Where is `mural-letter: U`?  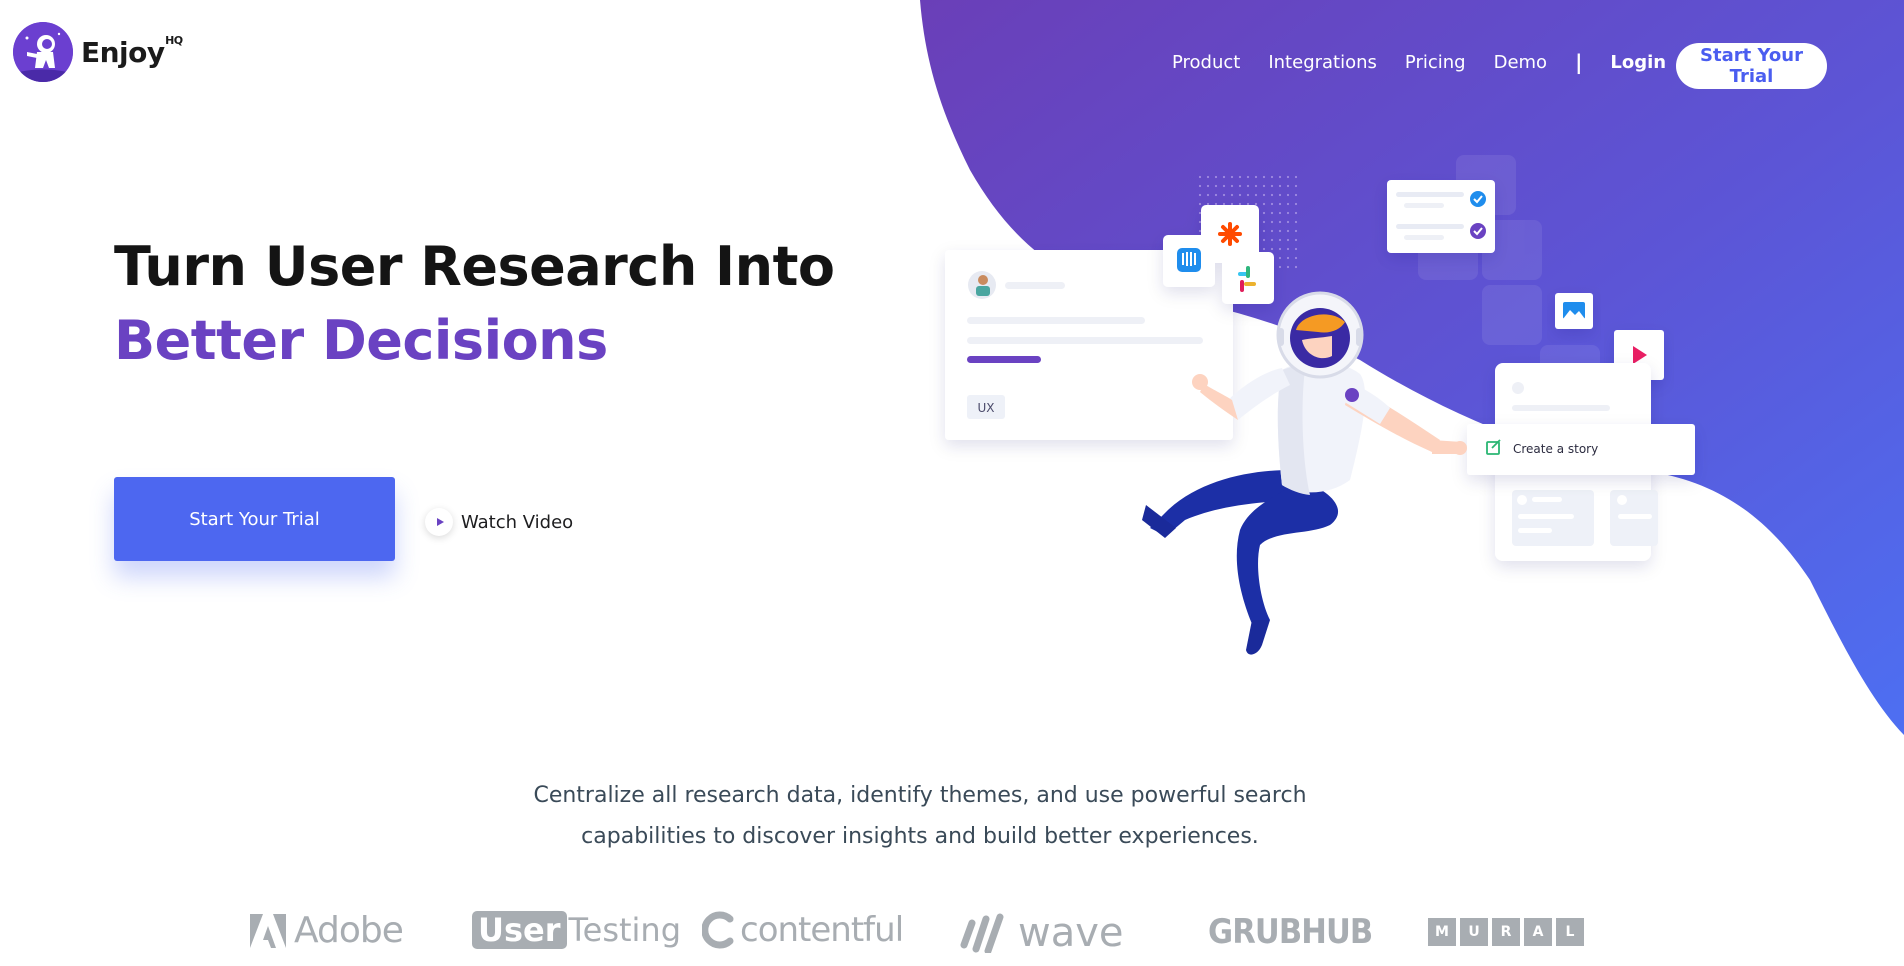 mural-letter: U is located at coordinates (1474, 932).